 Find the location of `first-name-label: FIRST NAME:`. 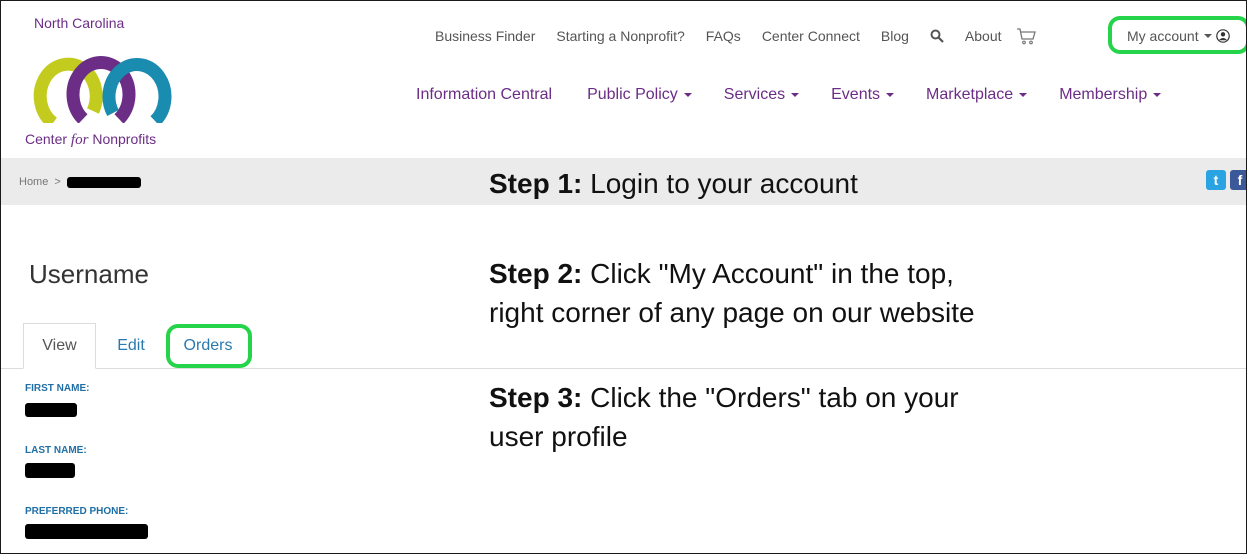

first-name-label: FIRST NAME: is located at coordinates (57, 388).